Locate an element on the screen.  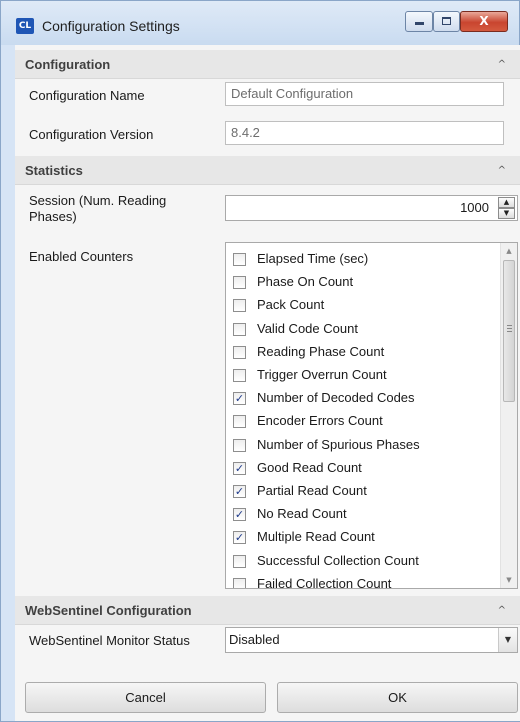
session-reading-phases-stepper: 1000 ▲ ▼ is located at coordinates (371, 208).